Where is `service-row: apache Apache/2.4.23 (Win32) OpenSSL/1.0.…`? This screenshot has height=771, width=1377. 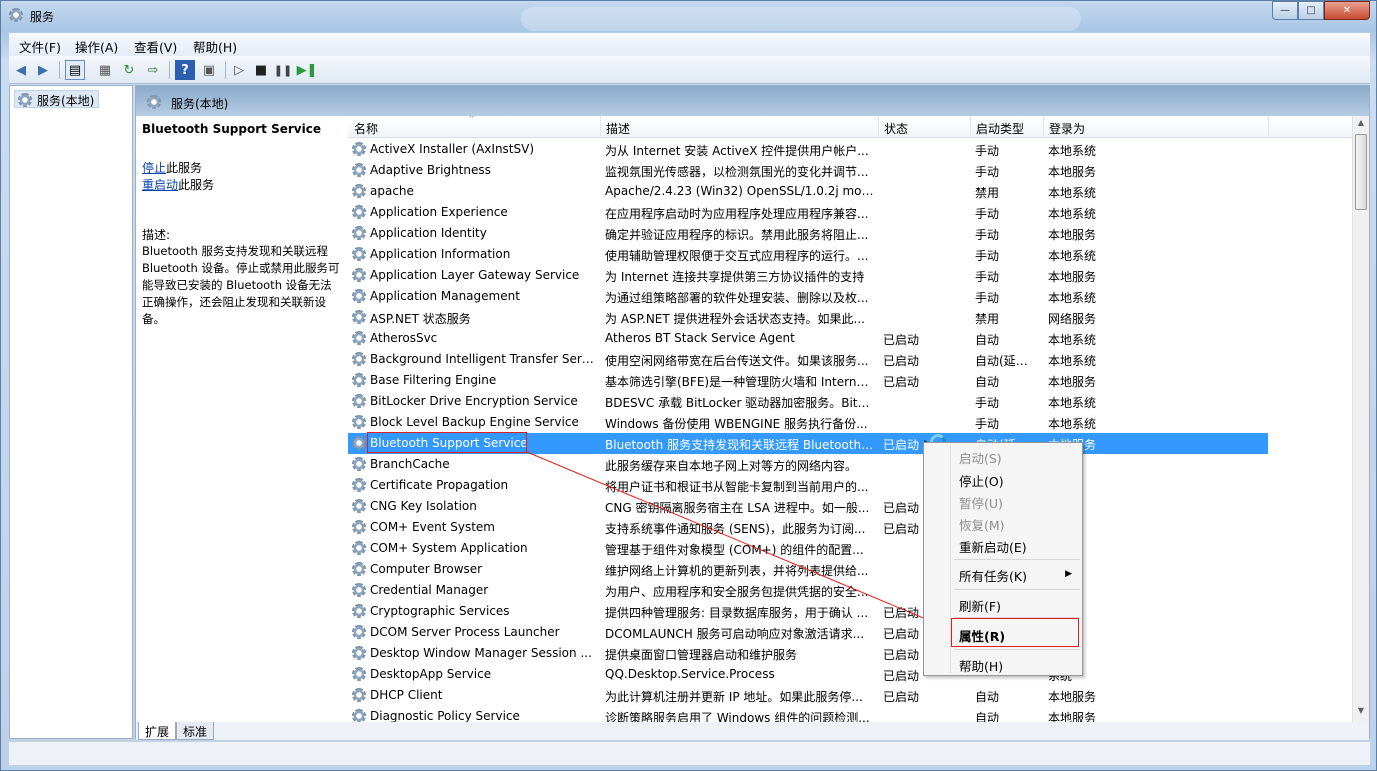 service-row: apache Apache/2.4.23 (Win32) OpenSSL/1.0.… is located at coordinates (852, 191).